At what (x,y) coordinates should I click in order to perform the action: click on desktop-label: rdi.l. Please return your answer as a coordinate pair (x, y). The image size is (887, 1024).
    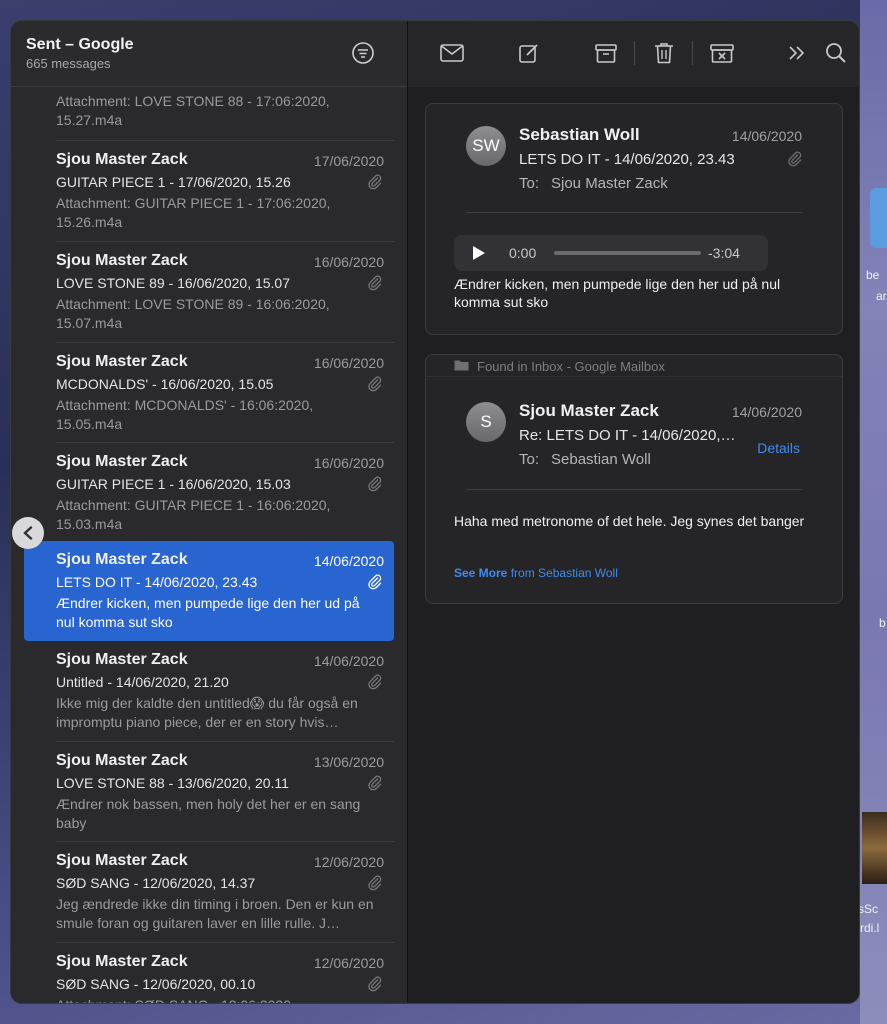
    Looking at the image, I should click on (870, 928).